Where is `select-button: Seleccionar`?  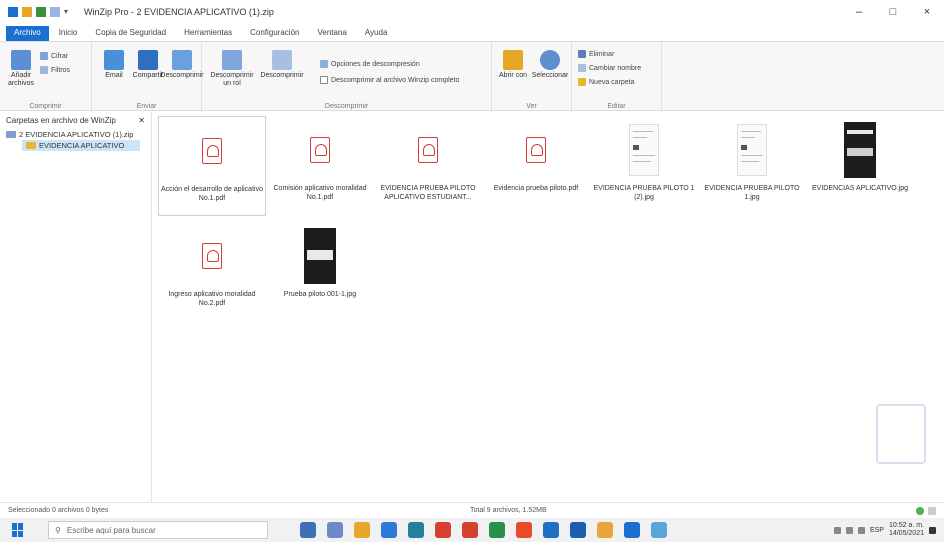 select-button: Seleccionar is located at coordinates (550, 65).